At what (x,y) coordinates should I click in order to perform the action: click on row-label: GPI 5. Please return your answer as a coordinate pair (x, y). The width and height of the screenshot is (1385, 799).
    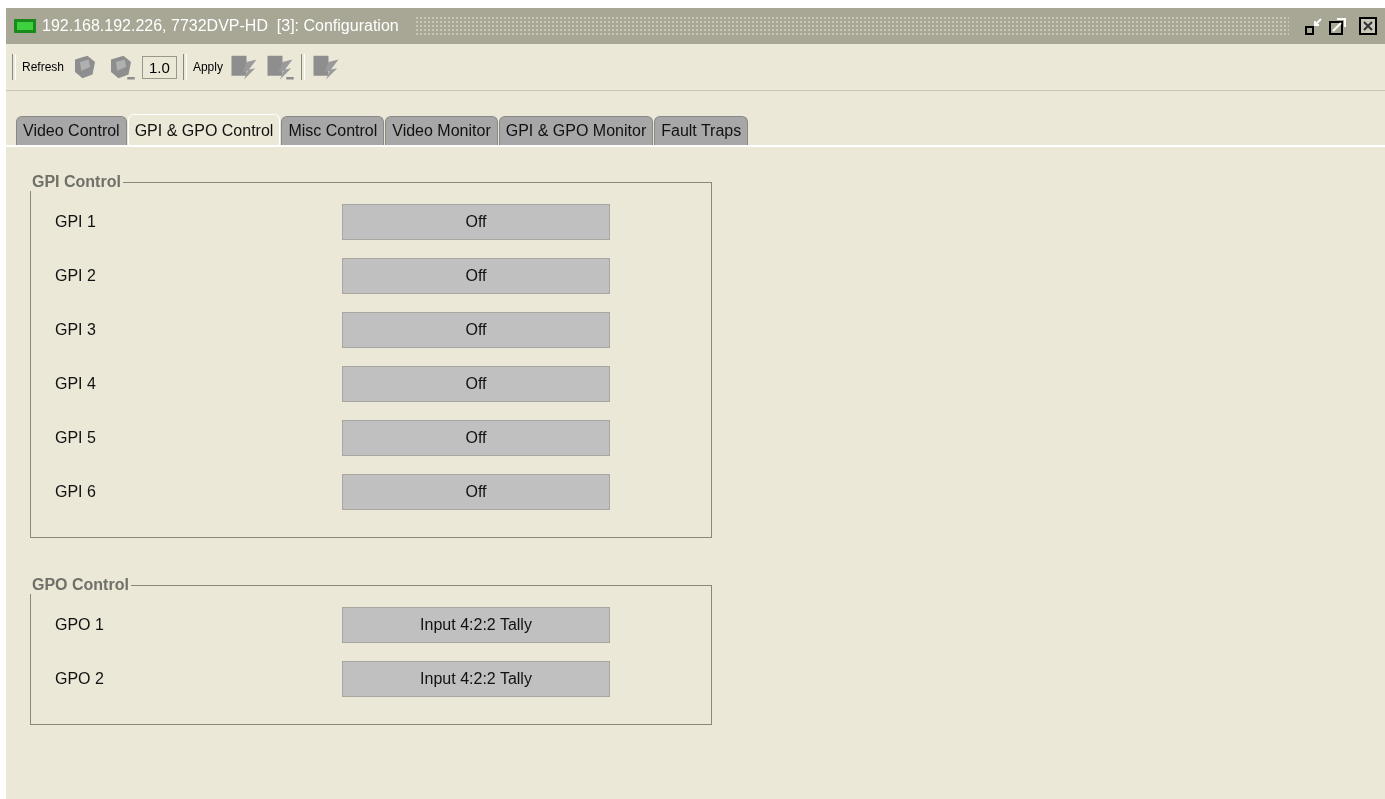
    Looking at the image, I should click on (75, 438).